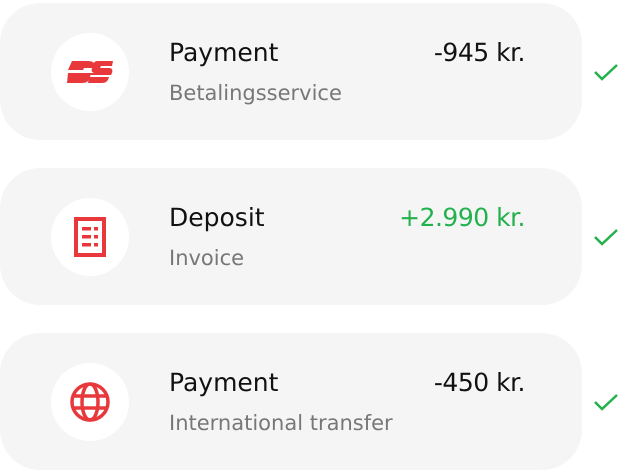 This screenshot has height=473, width=630. What do you see at coordinates (217, 217) in the screenshot?
I see `transaction-title: Deposit` at bounding box center [217, 217].